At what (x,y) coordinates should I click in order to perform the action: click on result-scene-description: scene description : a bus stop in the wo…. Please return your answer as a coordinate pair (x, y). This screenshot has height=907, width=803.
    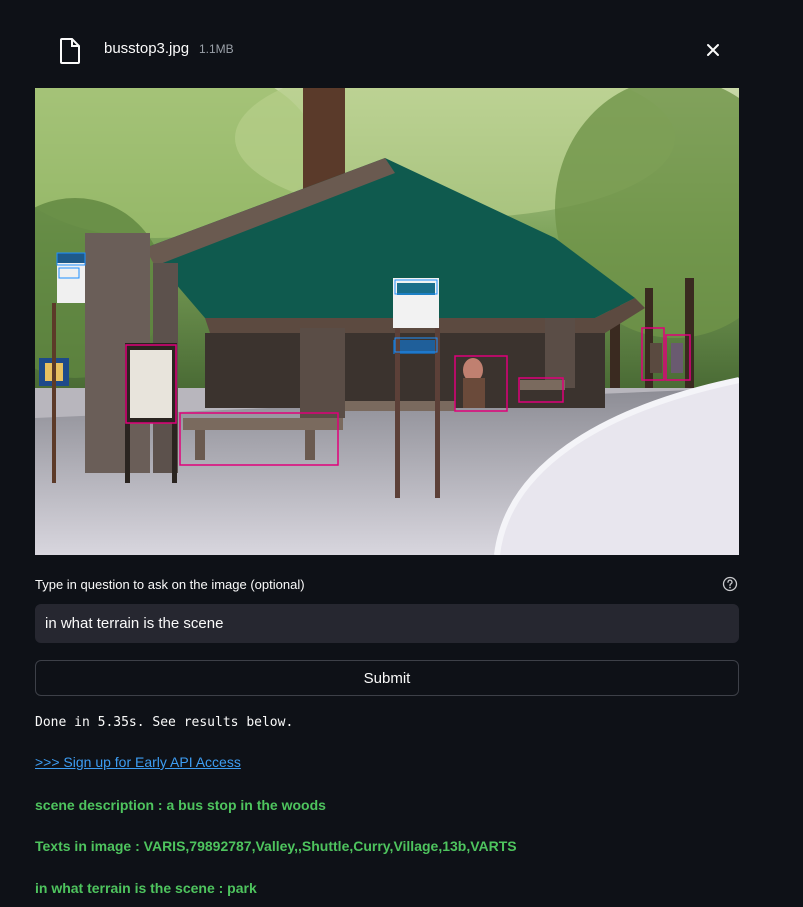
    Looking at the image, I should click on (180, 805).